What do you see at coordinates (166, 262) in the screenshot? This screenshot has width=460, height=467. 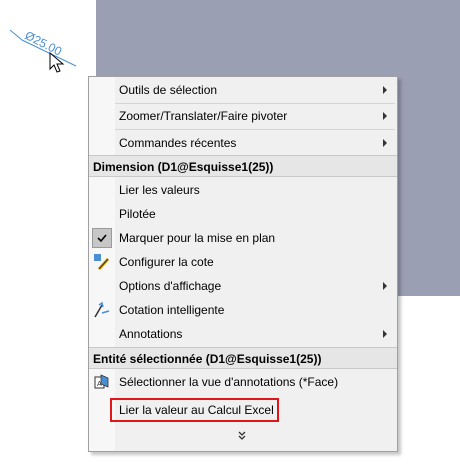 I see `menu-item-label: Configurer la cote` at bounding box center [166, 262].